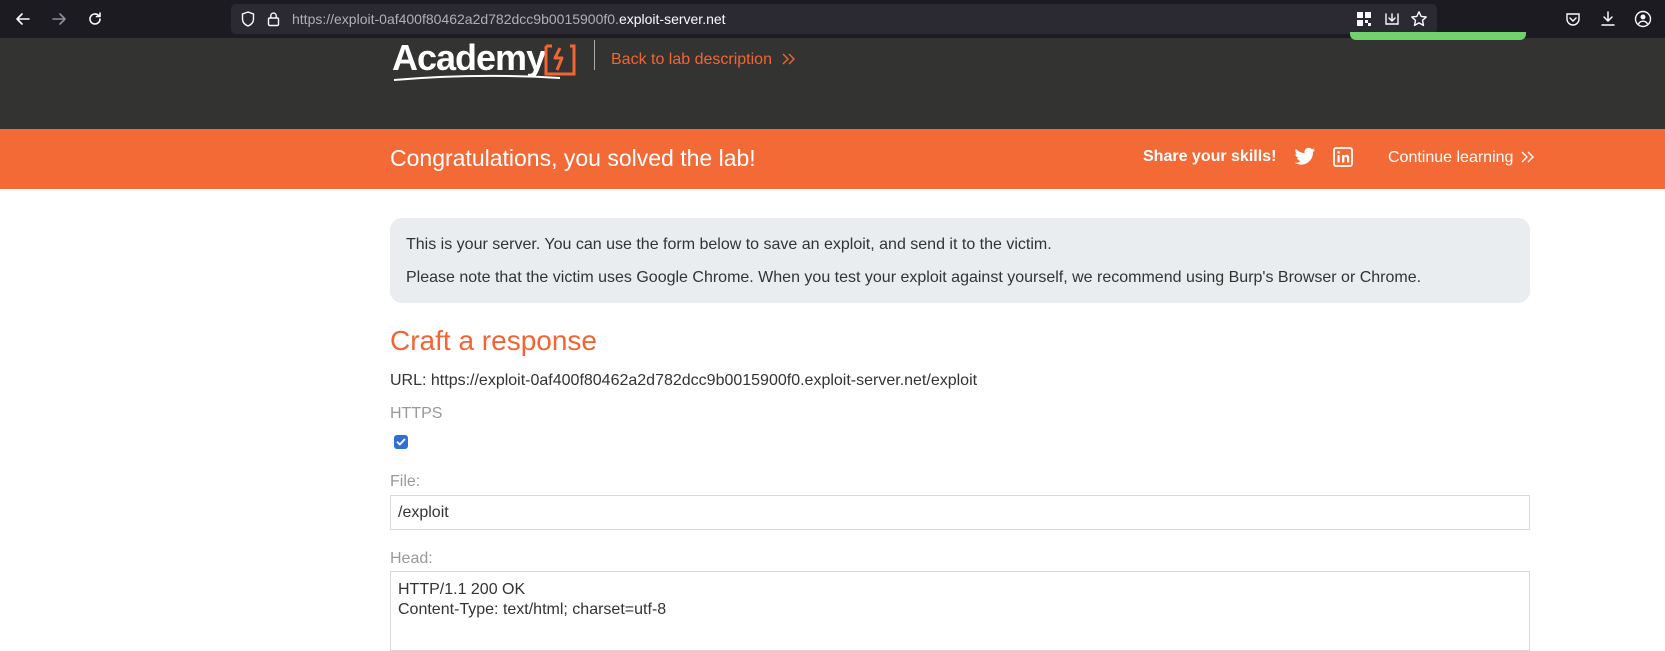  Describe the element at coordinates (469, 57) in the screenshot. I see `logo-text: Academy` at that location.